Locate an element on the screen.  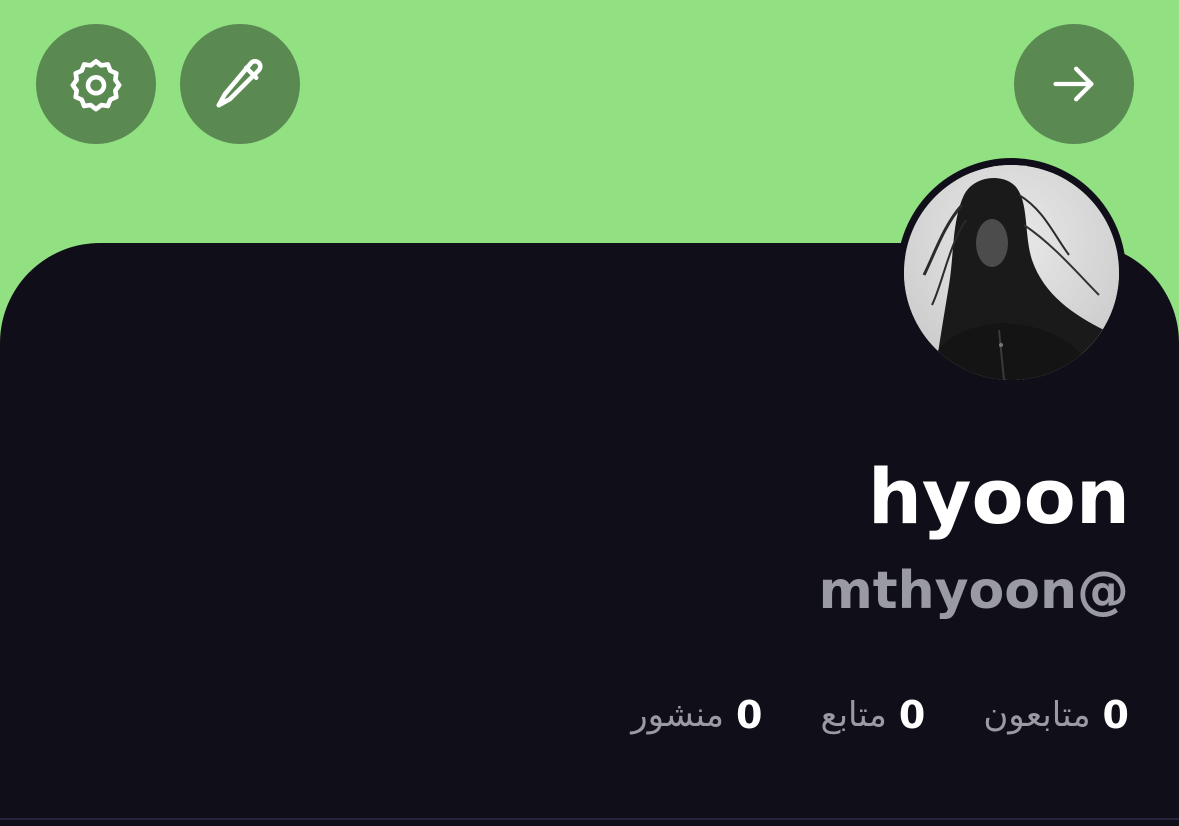
username-handle: mthyoon@ is located at coordinates (973, 591).